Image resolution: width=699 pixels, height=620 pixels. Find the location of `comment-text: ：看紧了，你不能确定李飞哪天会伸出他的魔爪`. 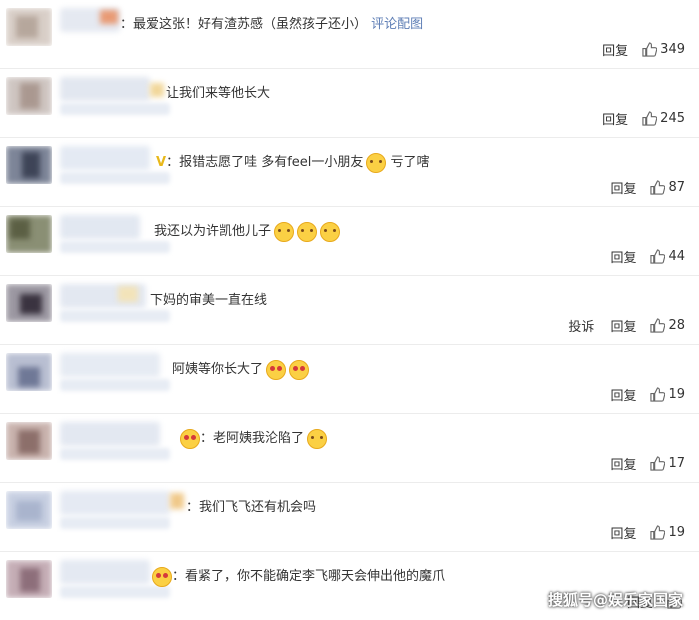

comment-text: ：看紧了，你不能确定李飞哪天会伸出他的魔爪 is located at coordinates (298, 576).